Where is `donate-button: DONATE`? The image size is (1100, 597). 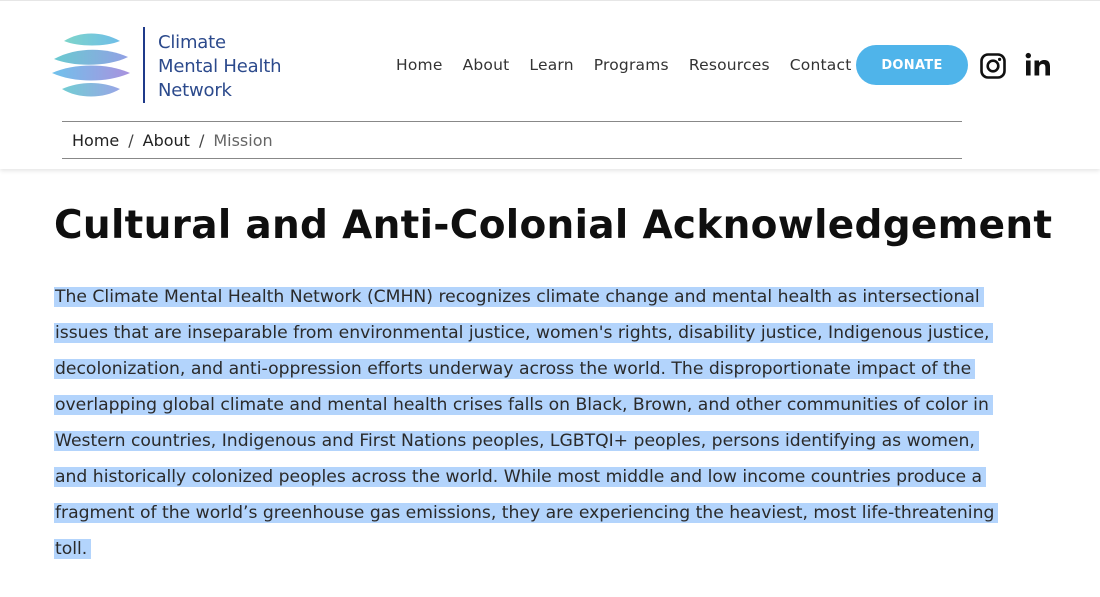
donate-button: DONATE is located at coordinates (912, 65).